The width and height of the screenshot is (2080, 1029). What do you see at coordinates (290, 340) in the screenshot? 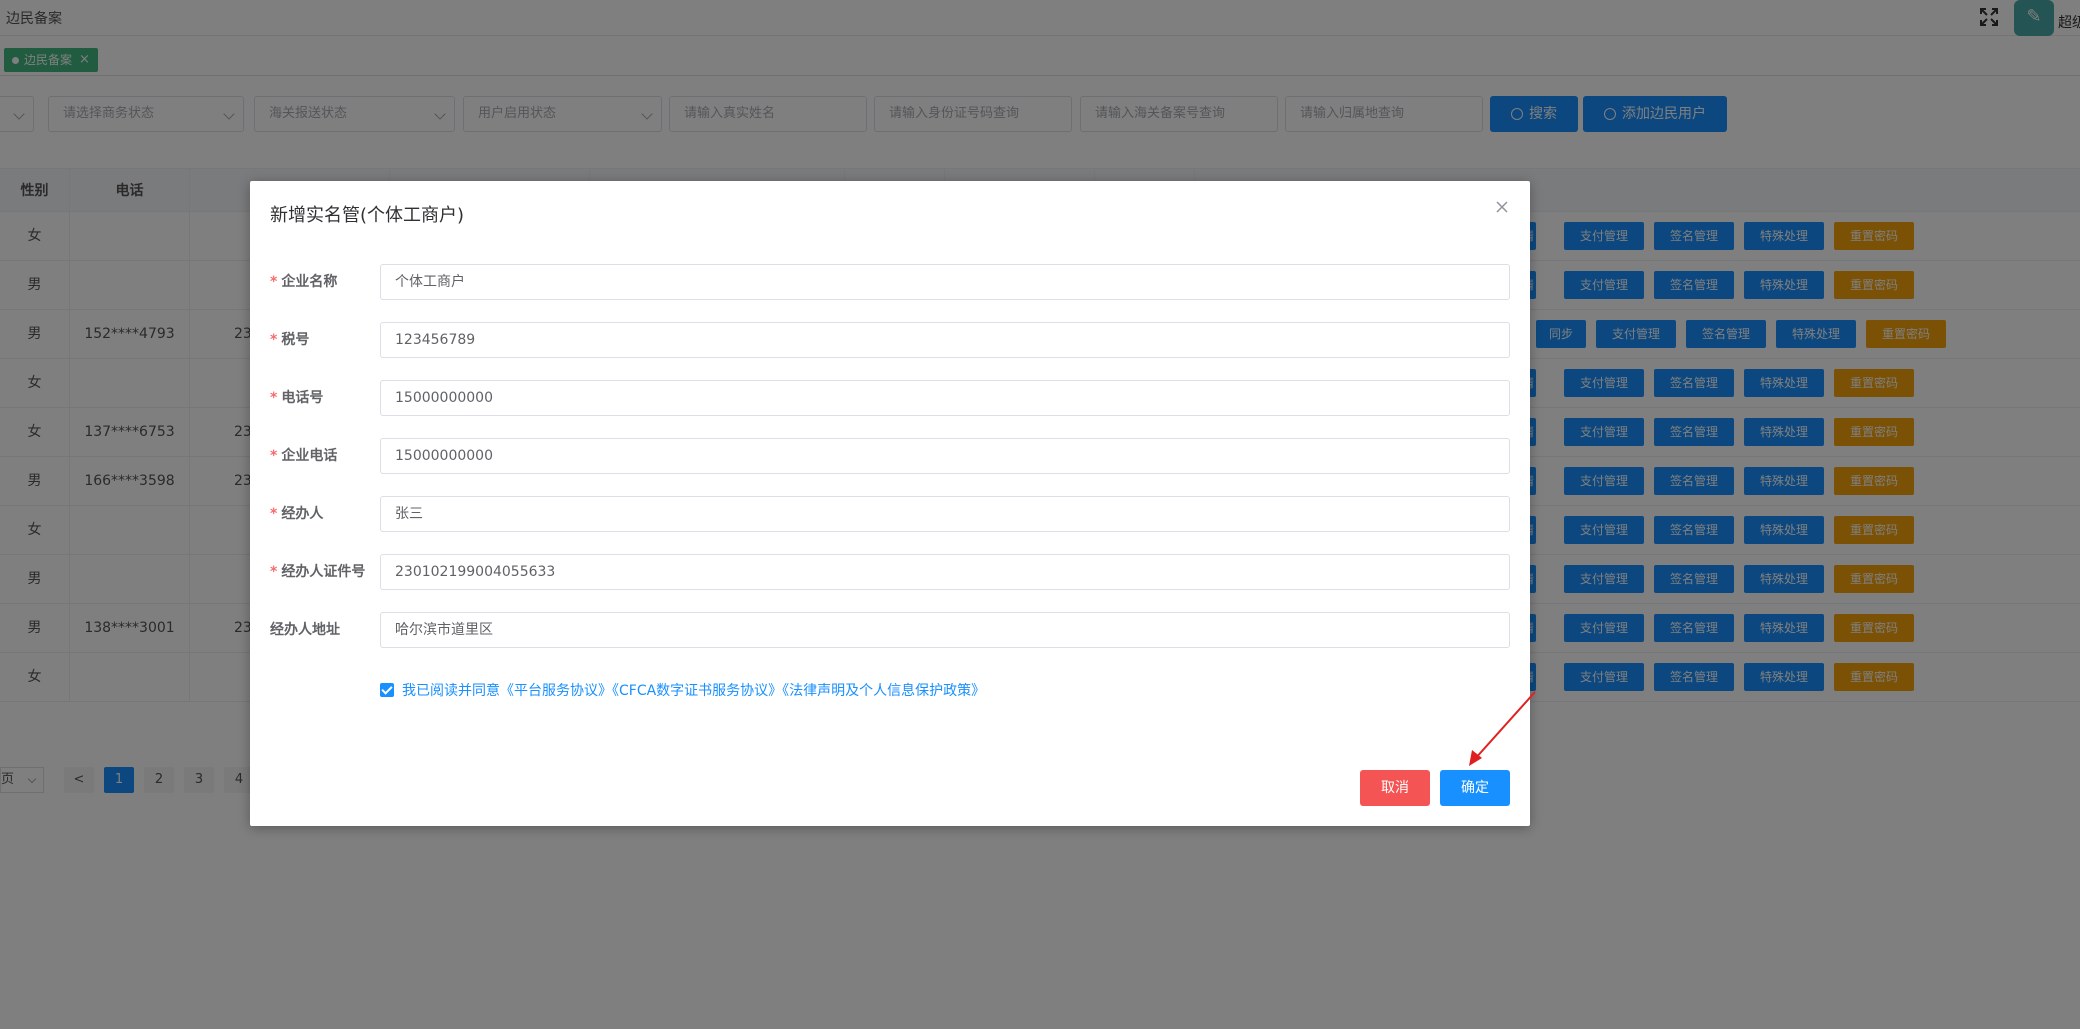
I see `tax-number-label: * 税号` at bounding box center [290, 340].